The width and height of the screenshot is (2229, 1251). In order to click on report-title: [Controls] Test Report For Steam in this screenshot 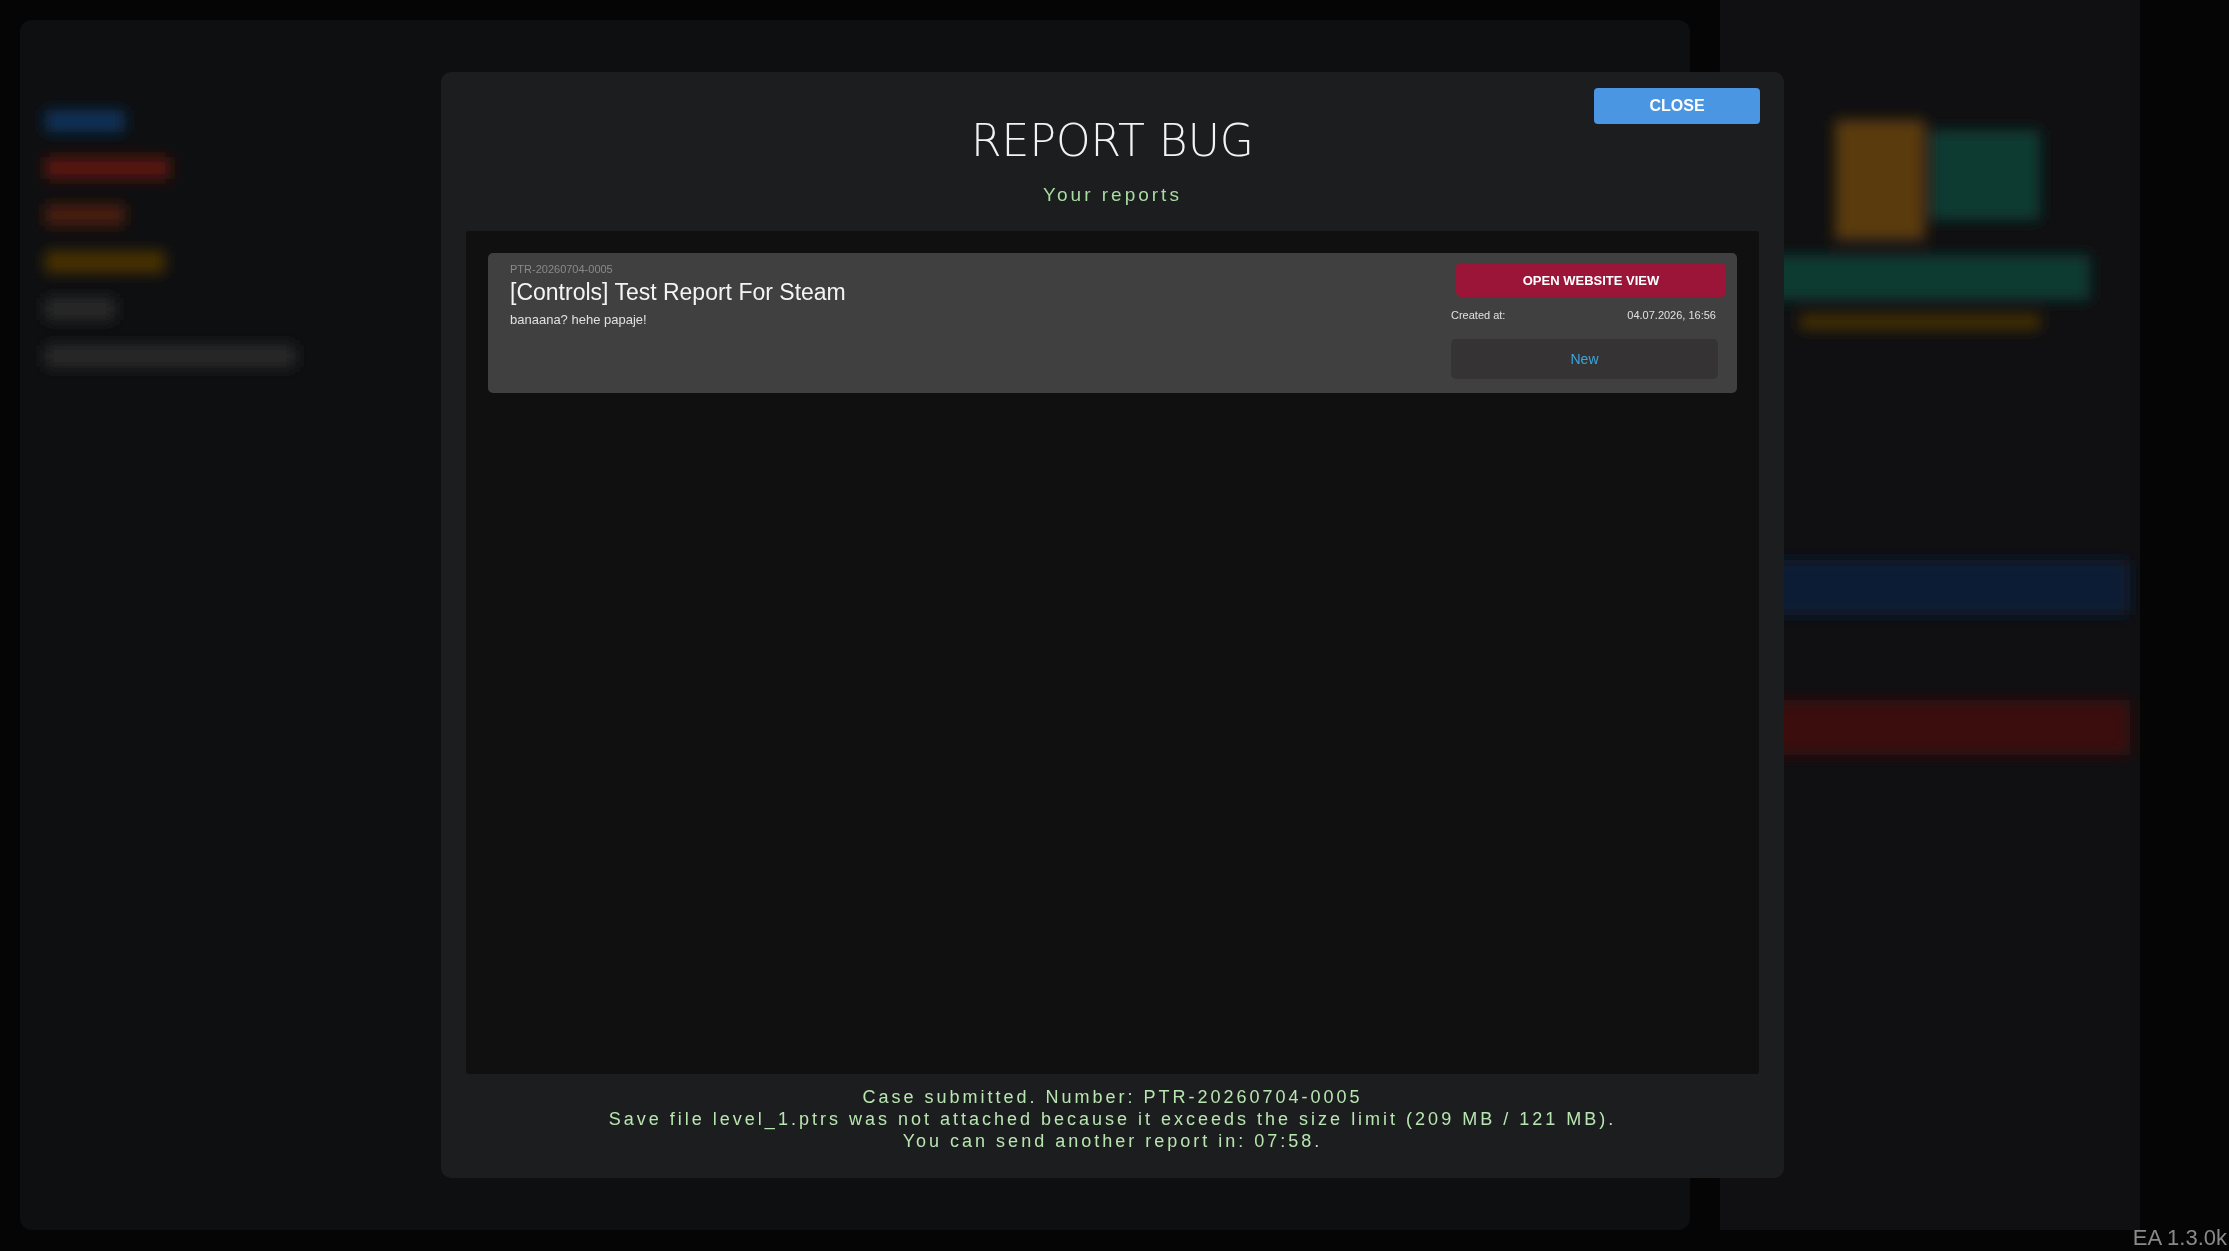, I will do `click(678, 292)`.